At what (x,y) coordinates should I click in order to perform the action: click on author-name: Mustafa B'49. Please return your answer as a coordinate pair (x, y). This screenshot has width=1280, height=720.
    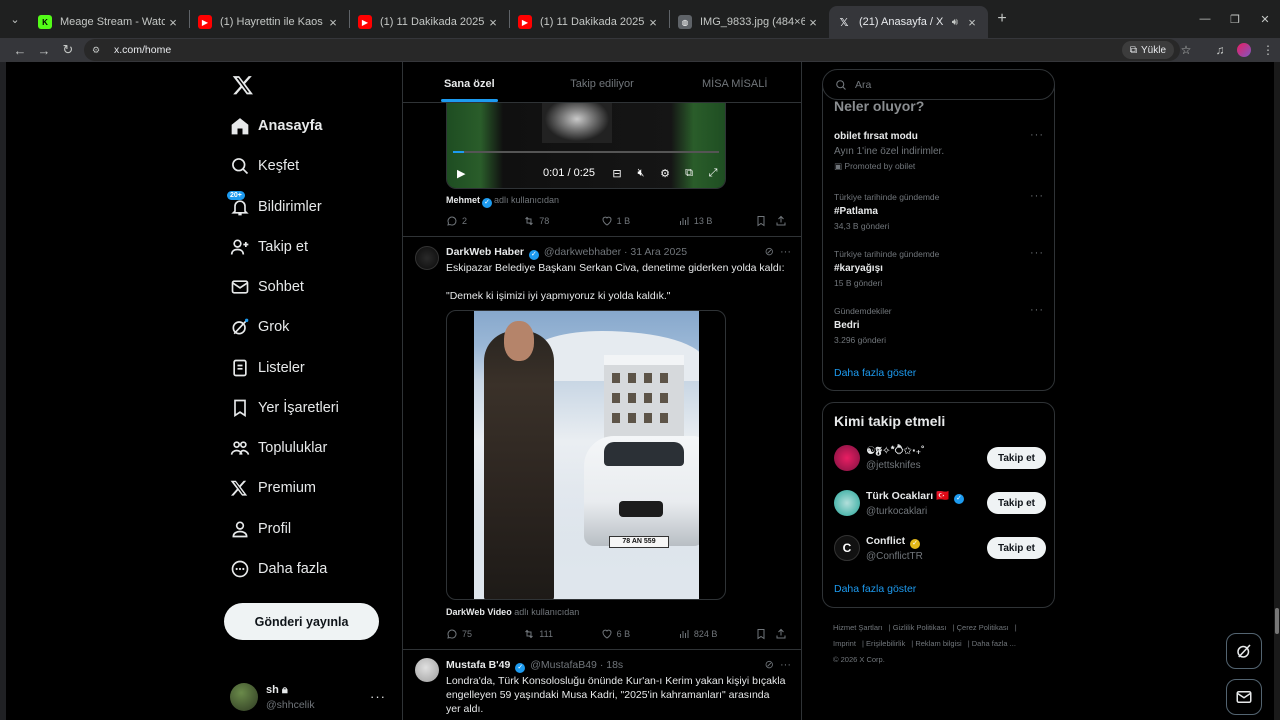
    Looking at the image, I should click on (478, 665).